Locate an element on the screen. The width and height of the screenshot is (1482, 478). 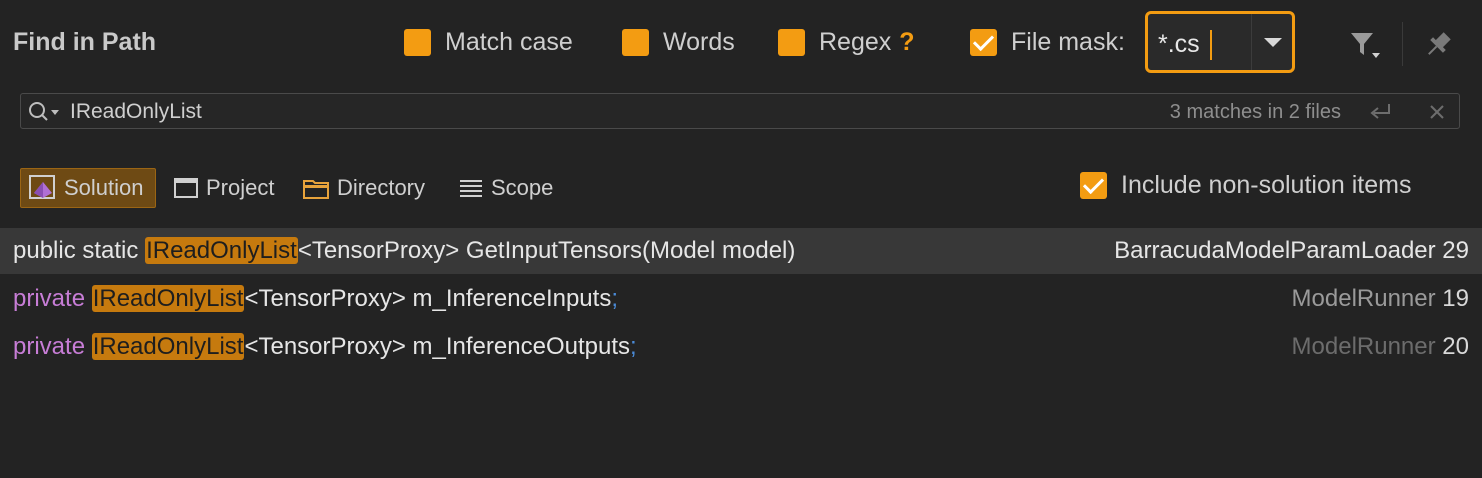
scope-directory-label: Directory is located at coordinates (381, 187).